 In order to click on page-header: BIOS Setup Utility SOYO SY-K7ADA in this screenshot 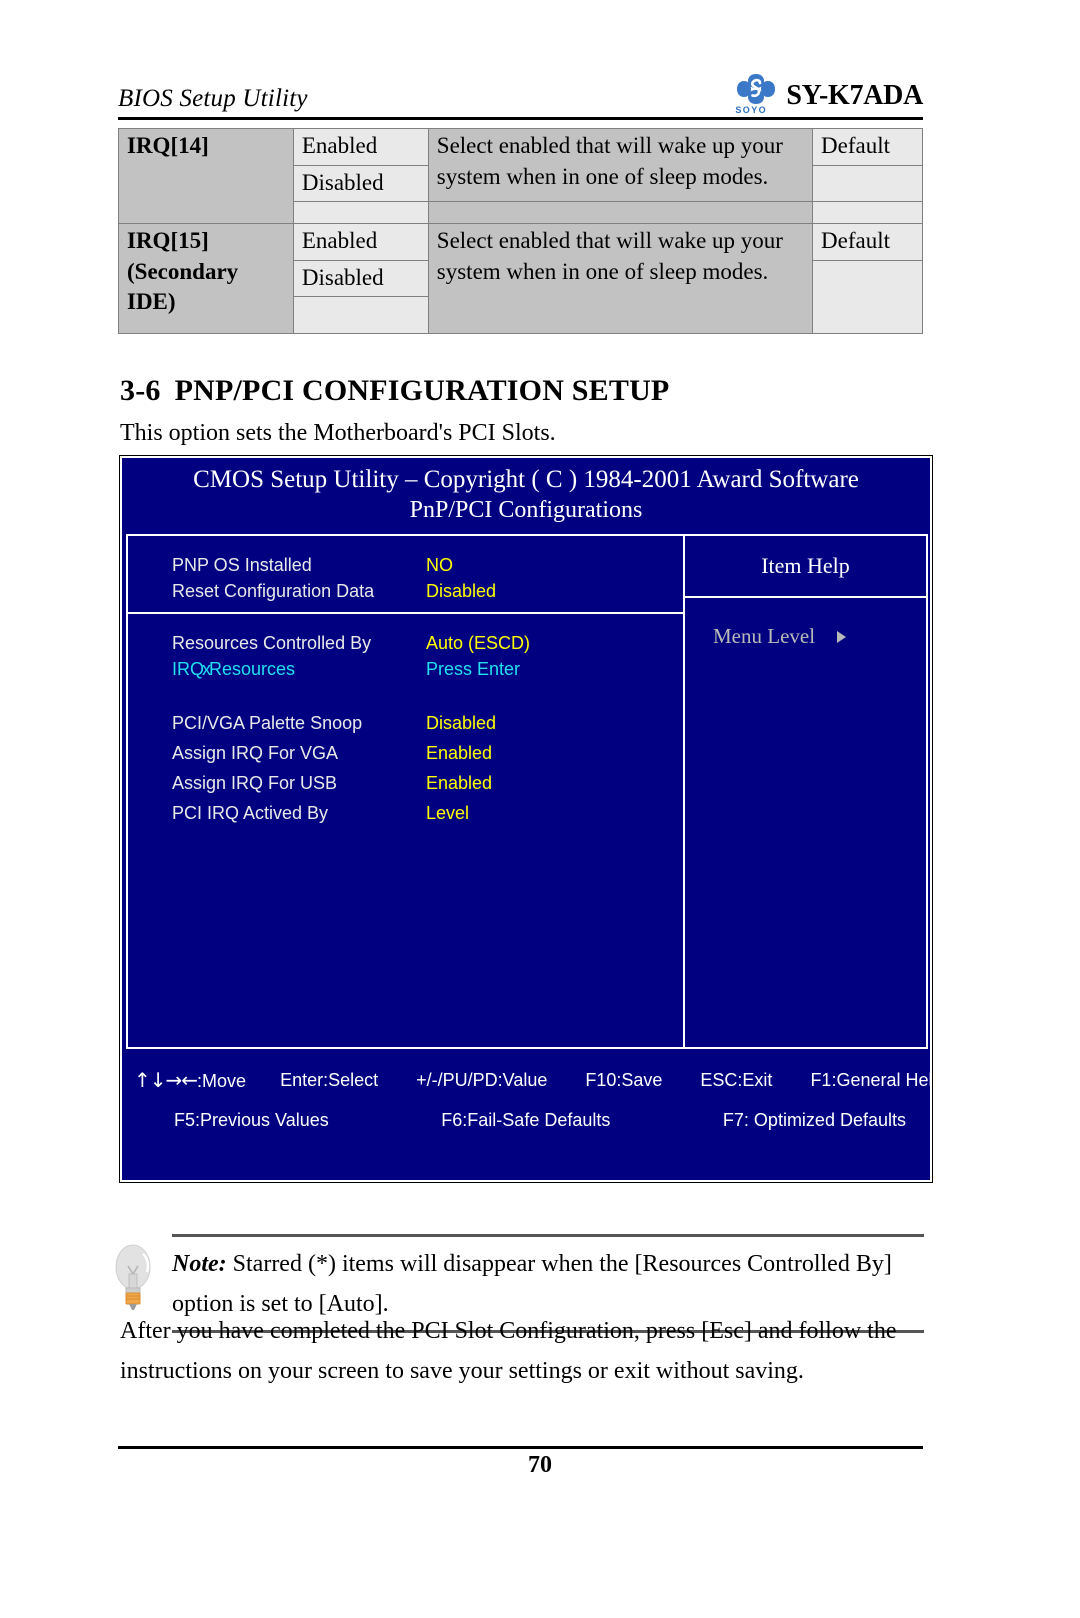, I will do `click(520, 96)`.